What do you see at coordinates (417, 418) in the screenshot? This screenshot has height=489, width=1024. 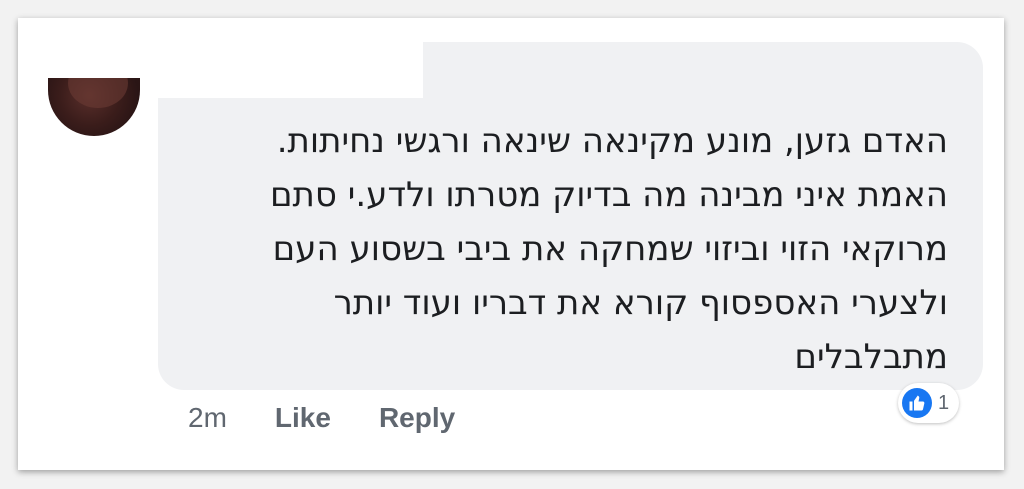 I see `reply-button: Reply` at bounding box center [417, 418].